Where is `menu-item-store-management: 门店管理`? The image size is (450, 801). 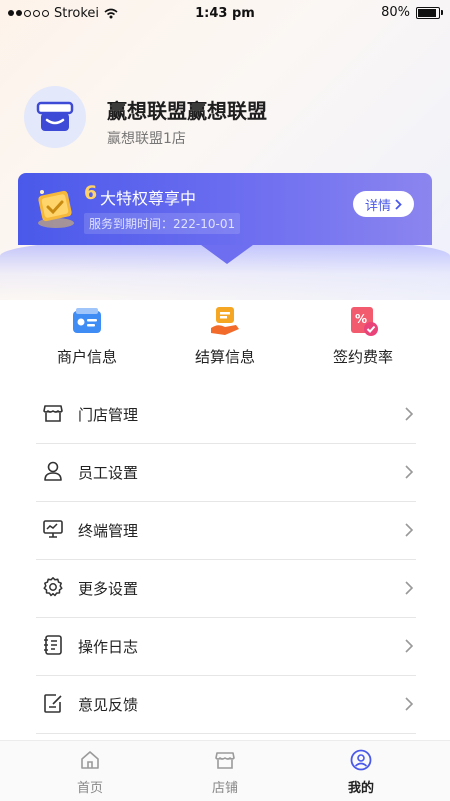 menu-item-store-management: 门店管理 is located at coordinates (226, 415).